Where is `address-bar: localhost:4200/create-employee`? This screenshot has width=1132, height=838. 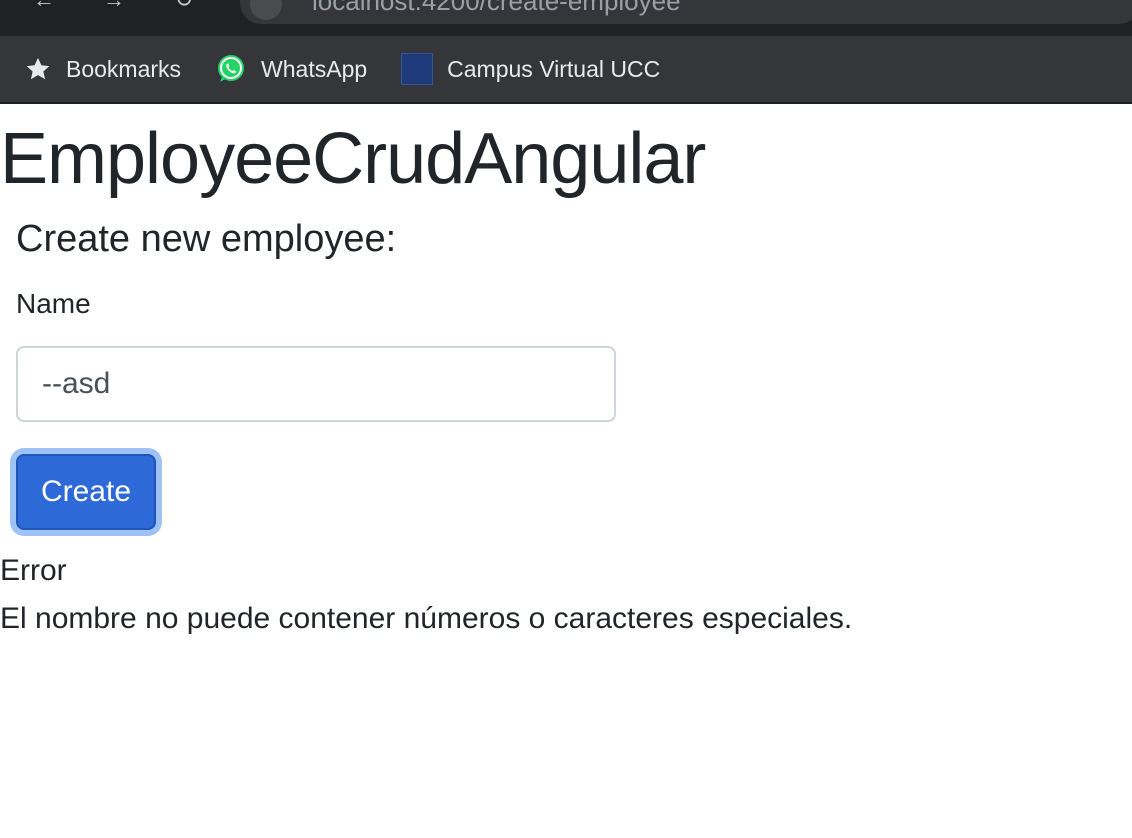 address-bar: localhost:4200/create-employee is located at coordinates (686, 12).